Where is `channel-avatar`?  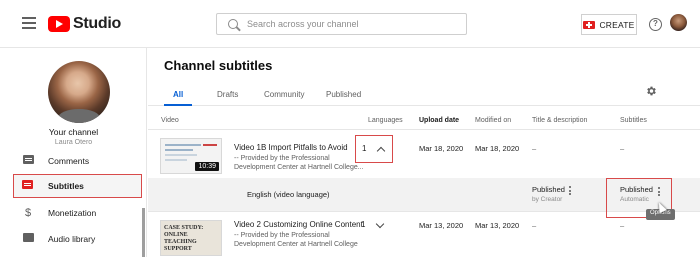
channel-avatar is located at coordinates (79, 92).